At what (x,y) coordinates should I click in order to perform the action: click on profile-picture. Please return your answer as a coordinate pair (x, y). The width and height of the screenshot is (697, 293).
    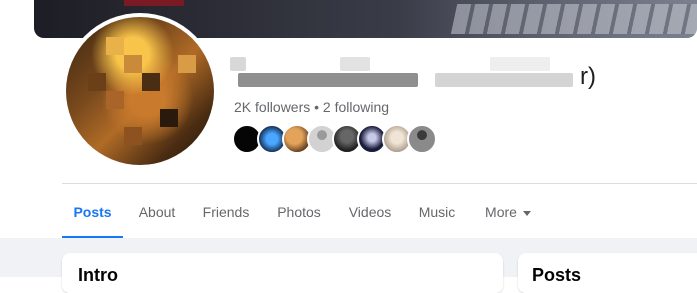
    Looking at the image, I should click on (140, 91).